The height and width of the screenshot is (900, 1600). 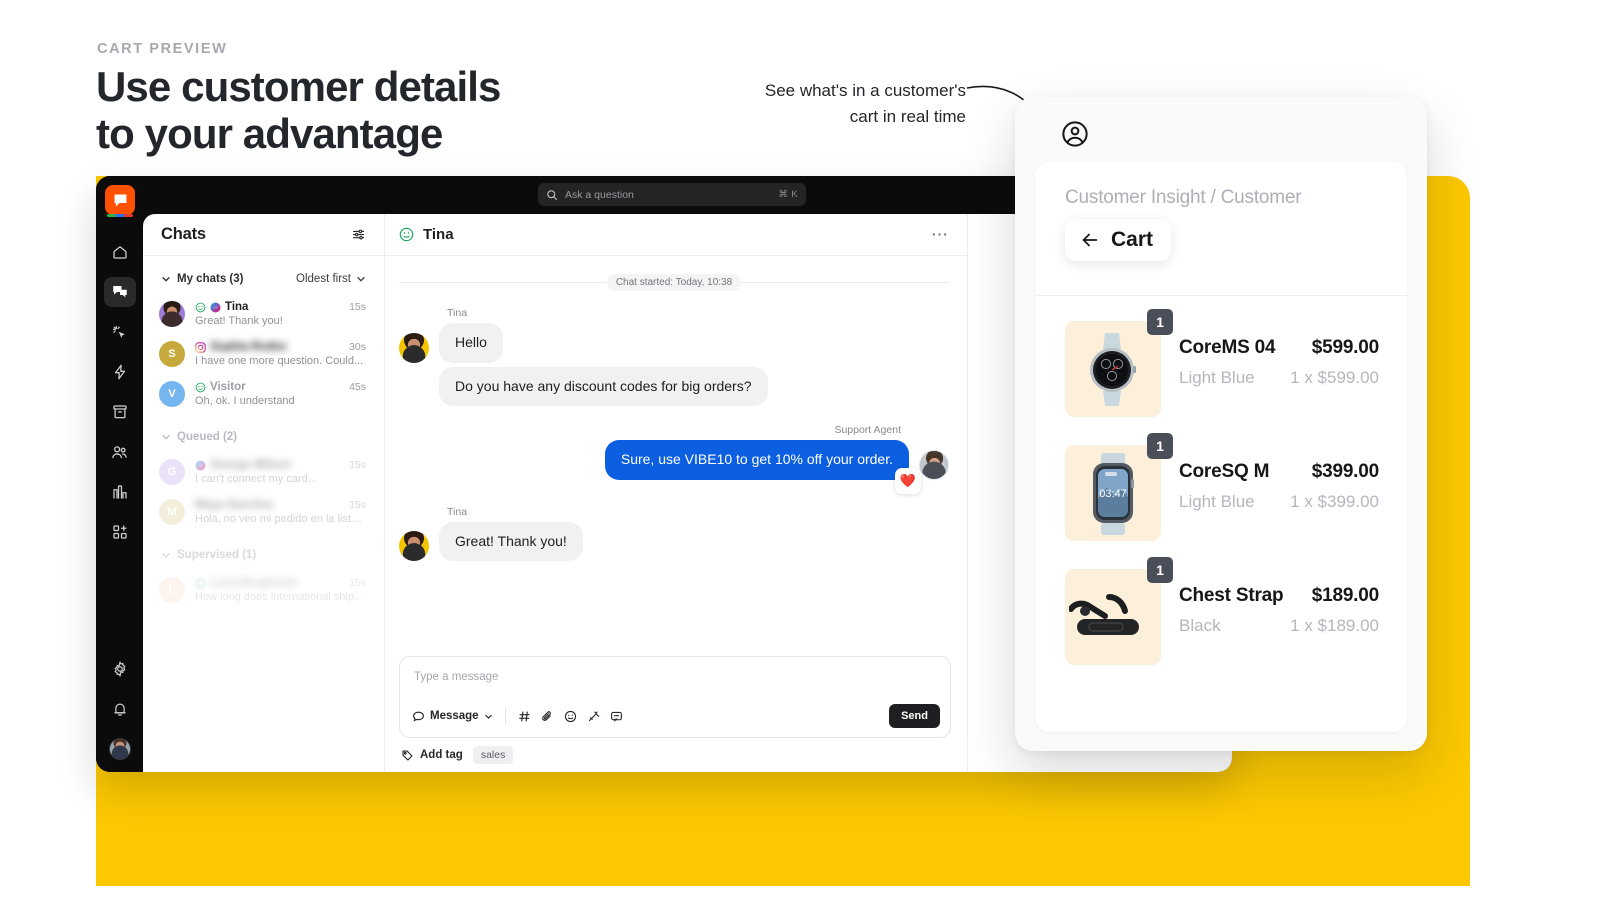 What do you see at coordinates (172, 590) in the screenshot?
I see `avatar-initial: L` at bounding box center [172, 590].